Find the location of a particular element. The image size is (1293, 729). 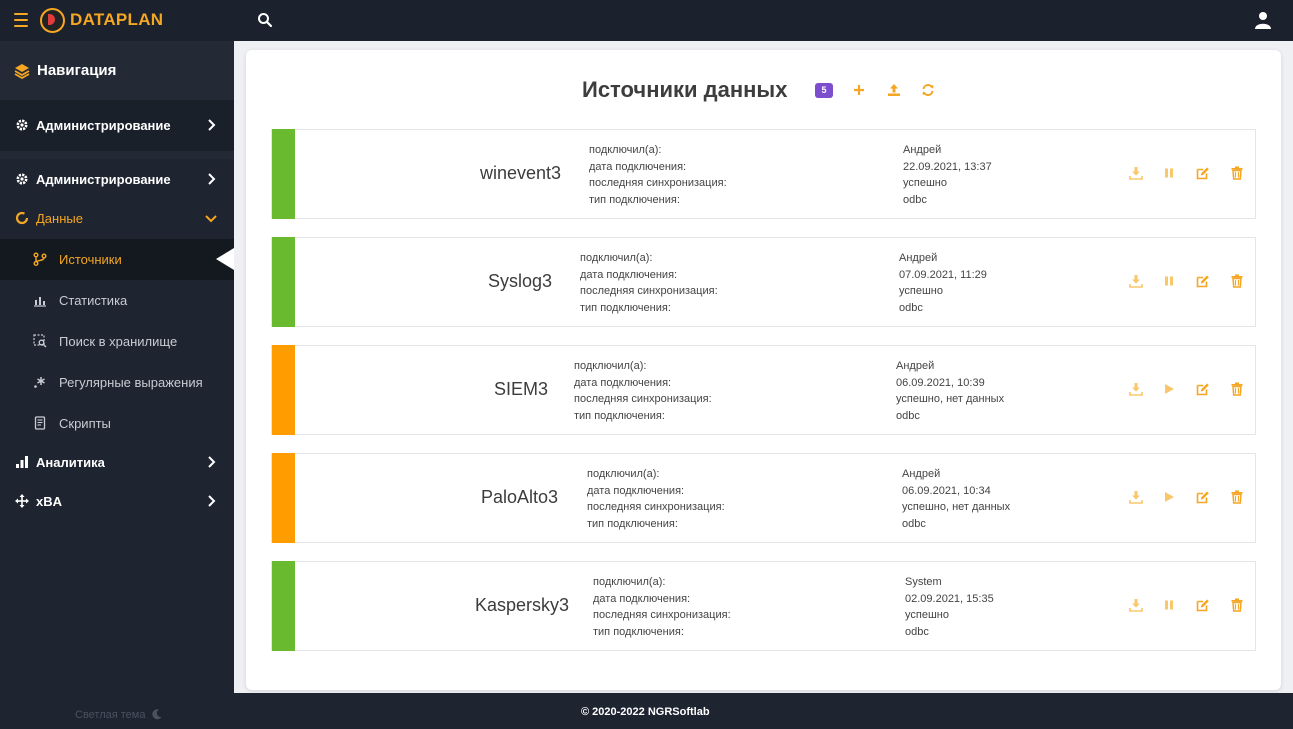

sidebar-item-xba: xBA is located at coordinates (117, 501).